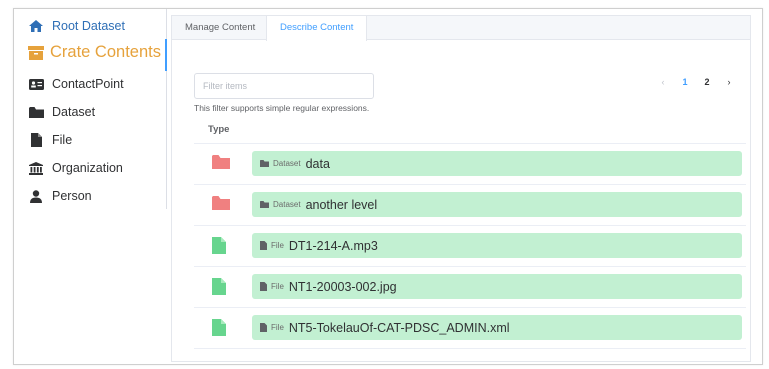 Image resolution: width=769 pixels, height=369 pixels. I want to click on sidebar-item-file: File, so click(50, 140).